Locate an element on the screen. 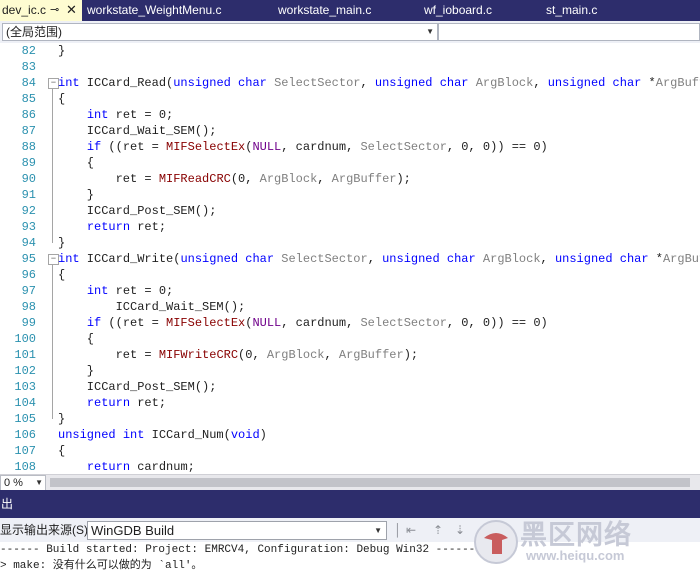 The image size is (700, 576). line-number: 87 is located at coordinates (28, 131).